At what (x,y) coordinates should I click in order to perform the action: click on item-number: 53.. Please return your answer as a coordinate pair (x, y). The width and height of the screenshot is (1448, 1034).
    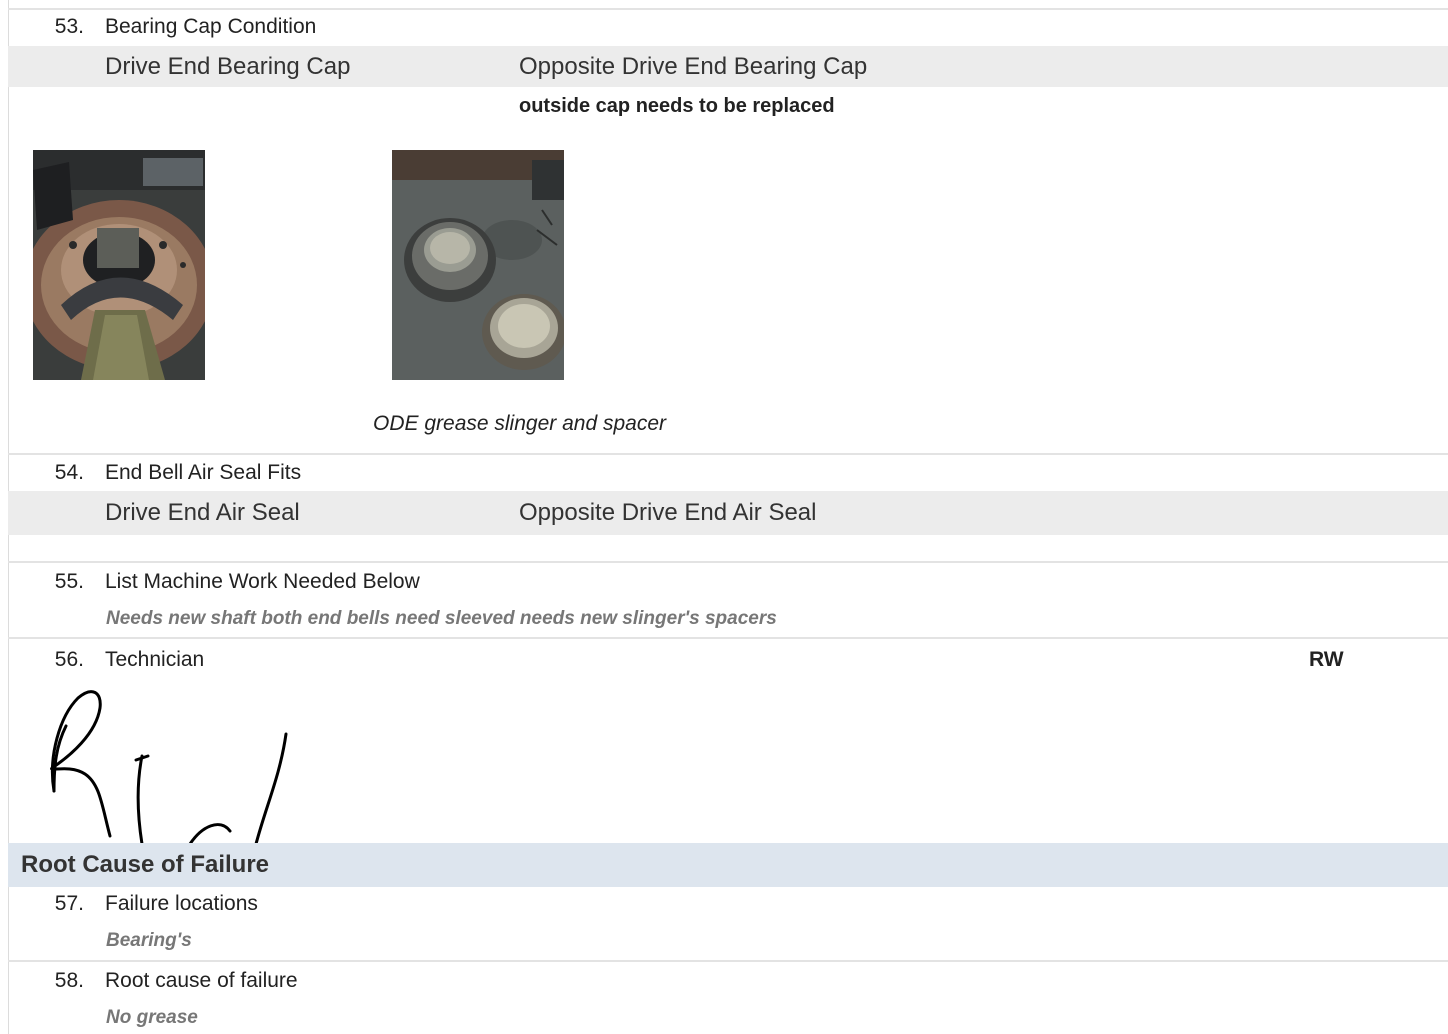
    Looking at the image, I should click on (69, 26).